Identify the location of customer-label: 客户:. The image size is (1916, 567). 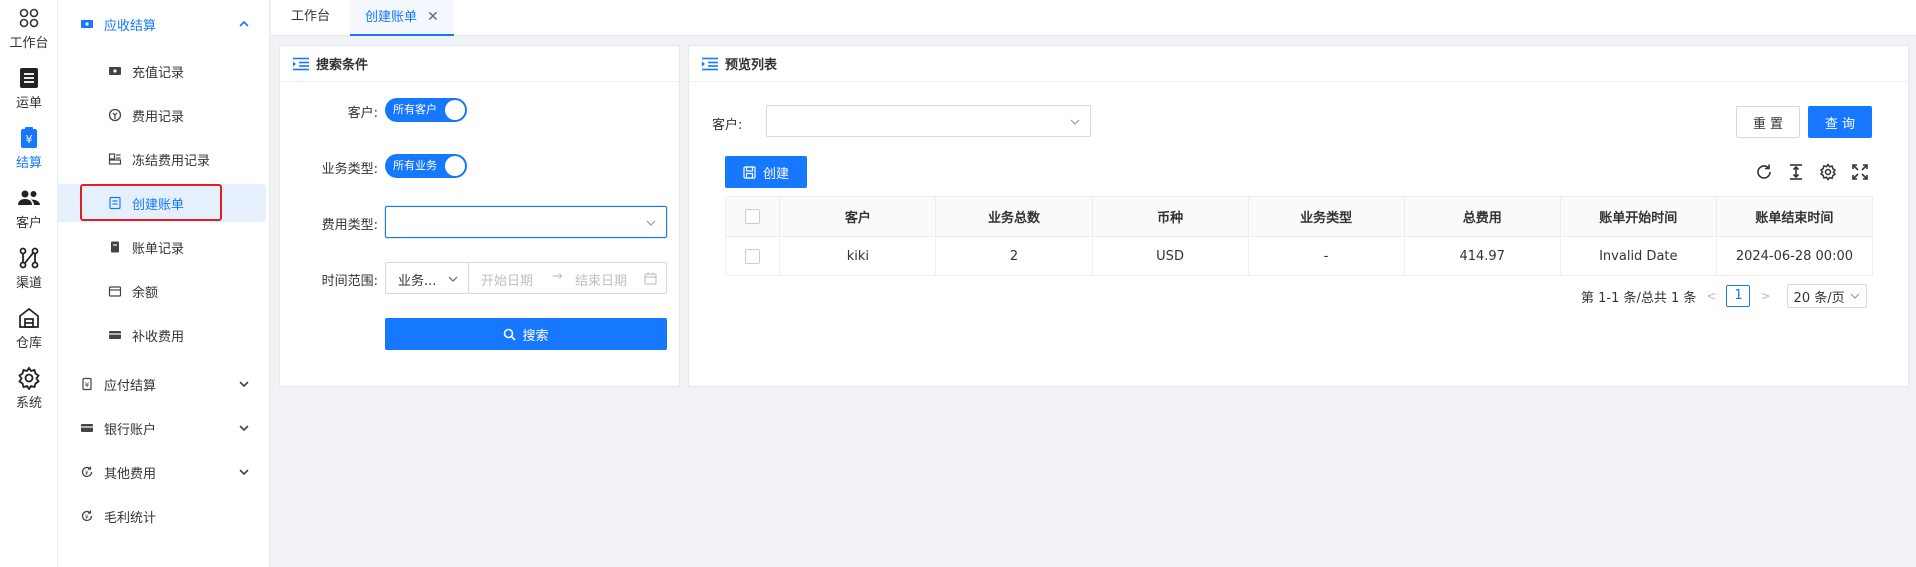
(362, 113).